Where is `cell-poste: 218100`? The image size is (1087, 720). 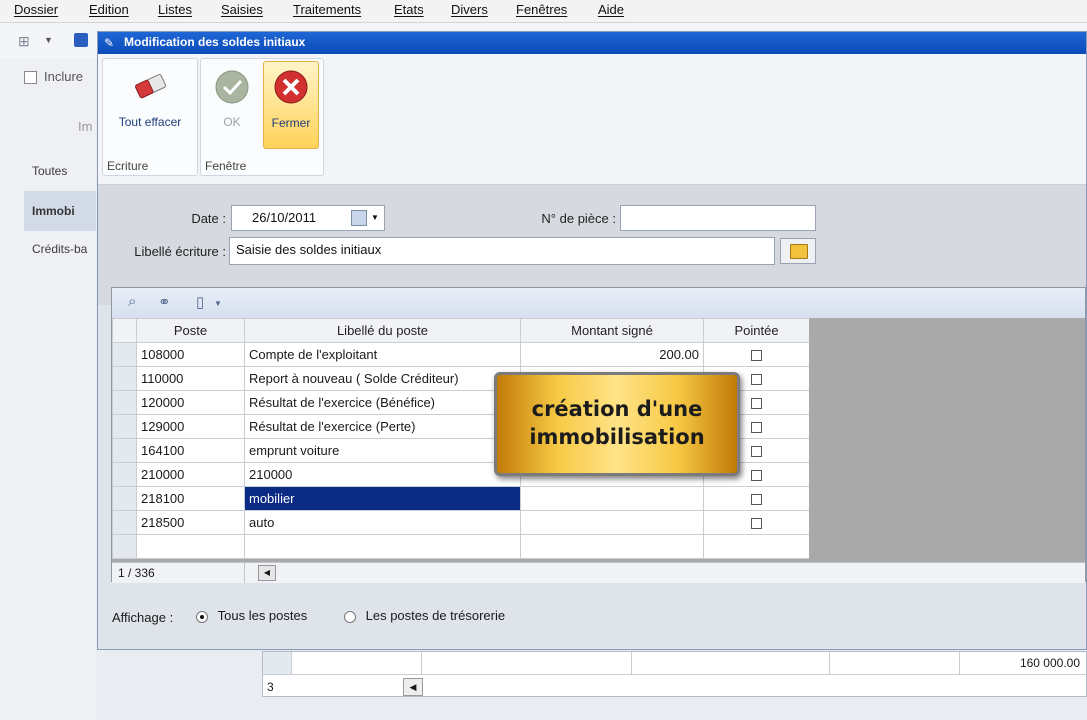 cell-poste: 218100 is located at coordinates (190, 498).